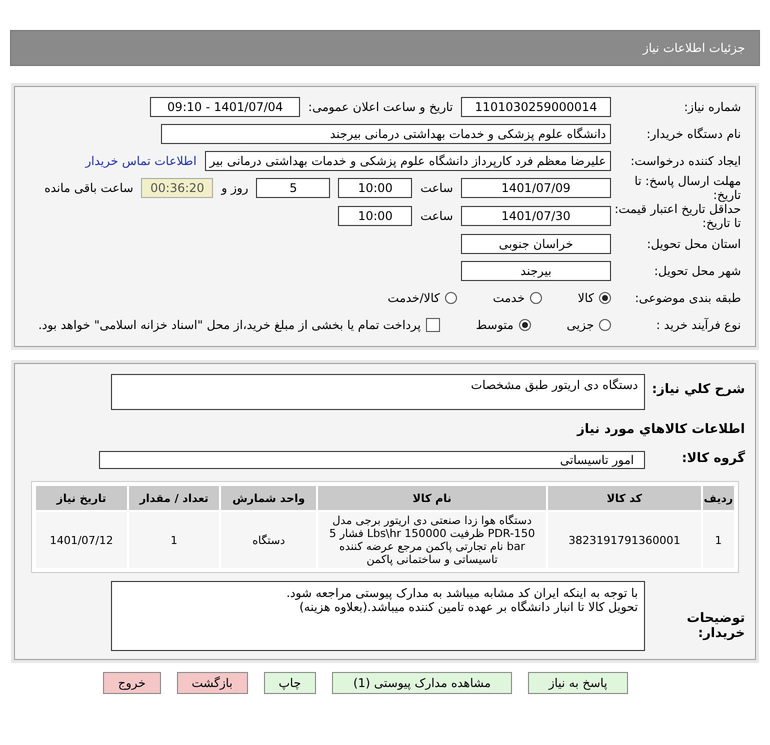 This screenshot has width=770, height=745. I want to click on checkbox-label: پرداخت تمام یا بخشی از مبلغ خرید،از محل "اسناد خزانه اسلامی" خواهد بود., so click(229, 325).